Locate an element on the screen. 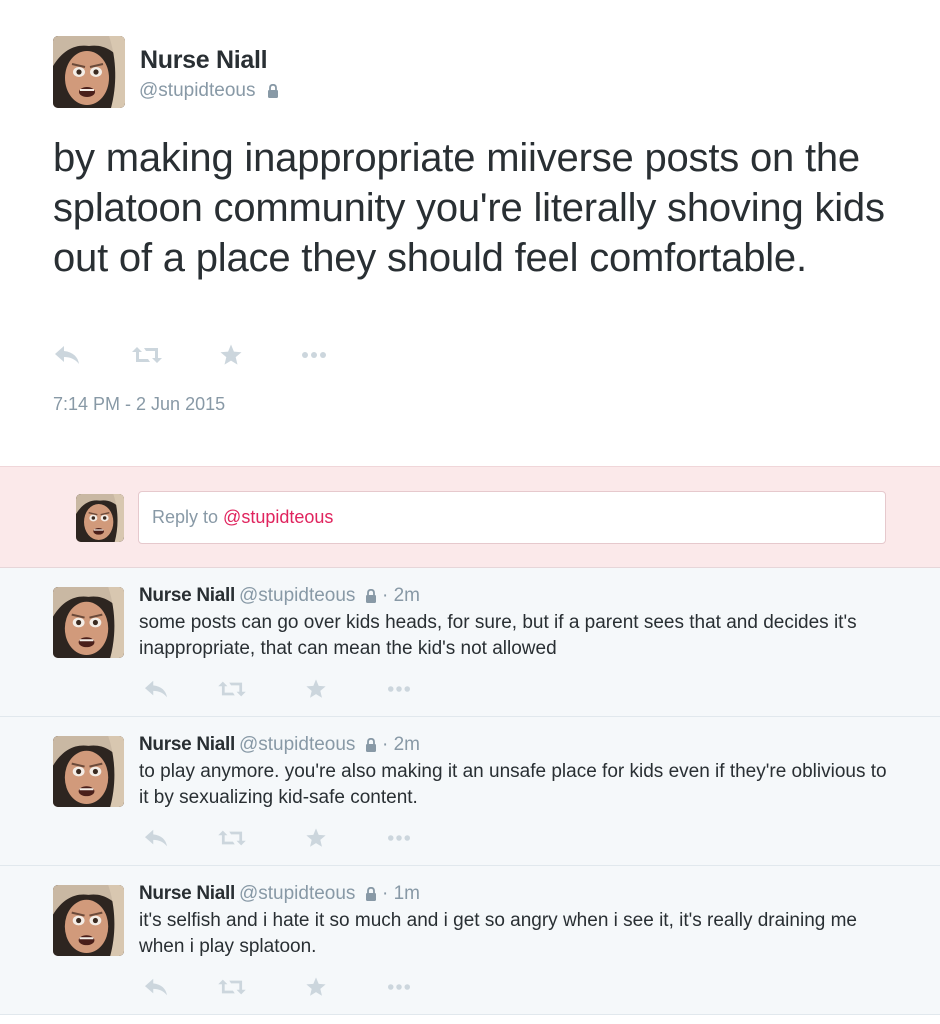 This screenshot has height=1024, width=940. reply-mention: @stupidteous is located at coordinates (278, 517).